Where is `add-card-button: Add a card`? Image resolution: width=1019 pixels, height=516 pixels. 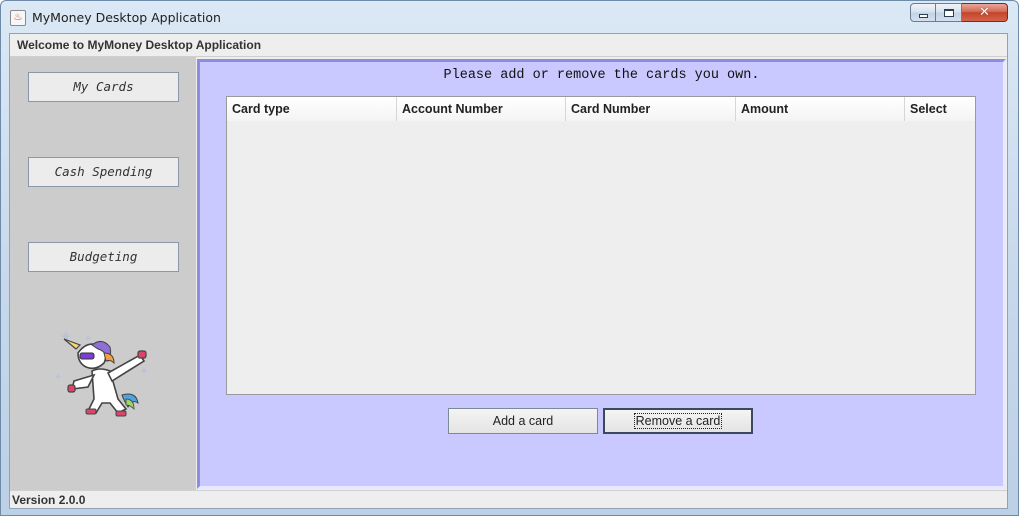
add-card-button: Add a card is located at coordinates (523, 421).